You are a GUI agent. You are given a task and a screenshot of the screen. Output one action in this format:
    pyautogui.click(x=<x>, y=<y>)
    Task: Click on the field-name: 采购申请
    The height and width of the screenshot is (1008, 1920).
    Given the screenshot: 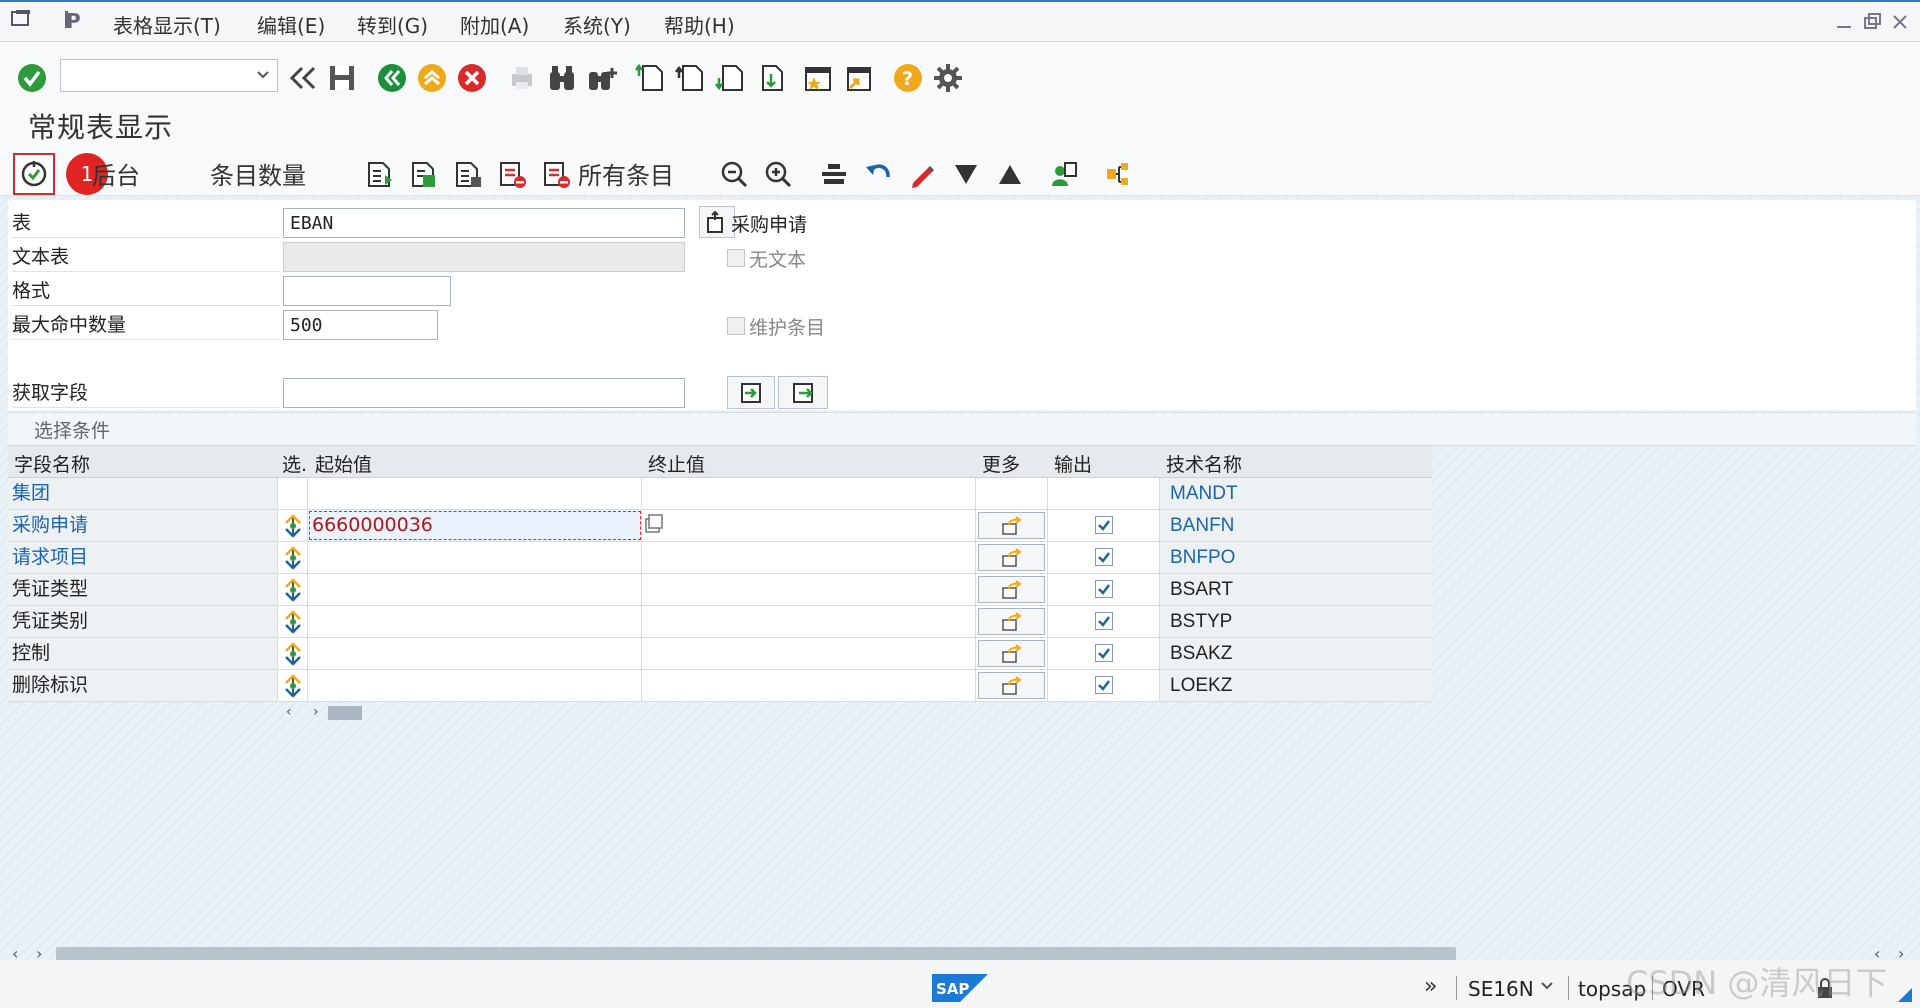 What is the action you would take?
    pyautogui.click(x=50, y=525)
    